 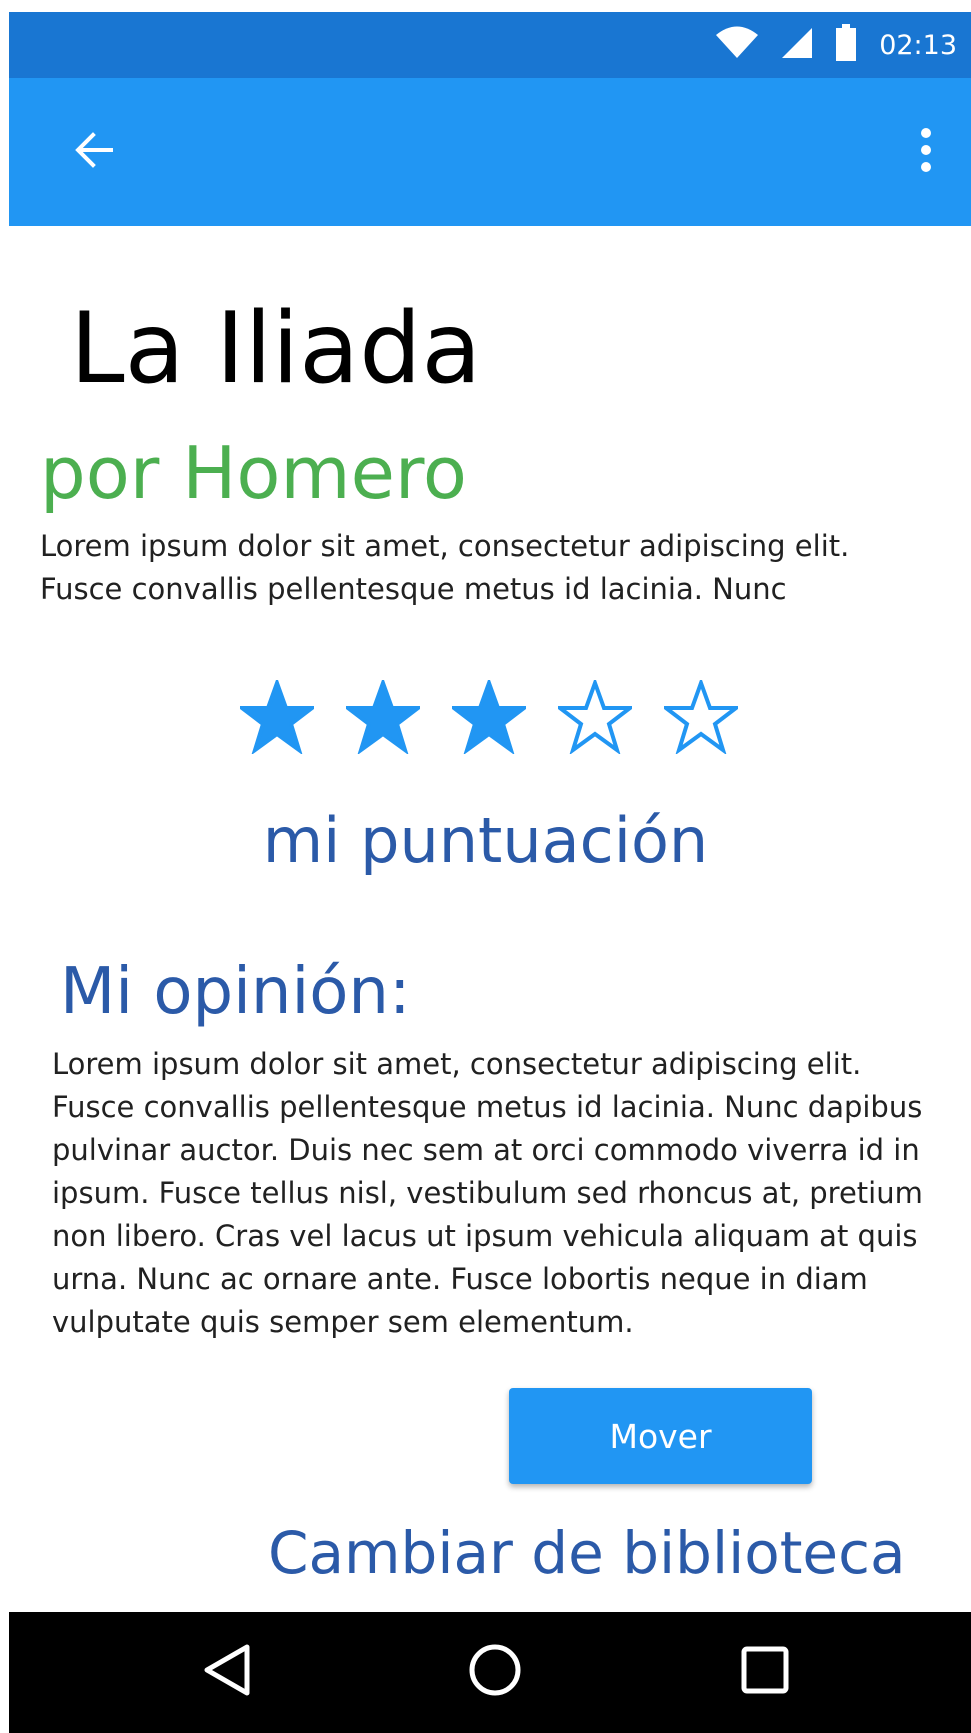 I want to click on nav-back-button, so click(x=227, y=1672).